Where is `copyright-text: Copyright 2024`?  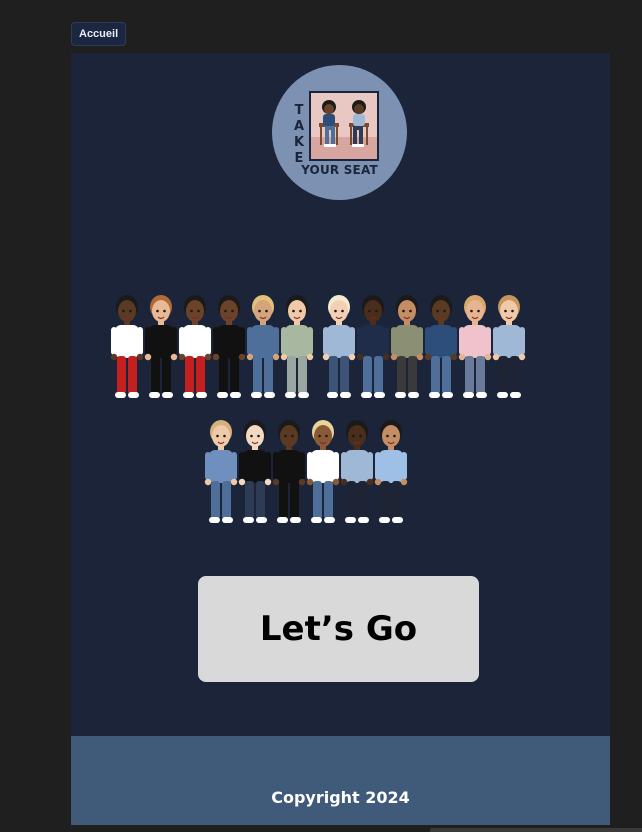 copyright-text: Copyright 2024 is located at coordinates (340, 797).